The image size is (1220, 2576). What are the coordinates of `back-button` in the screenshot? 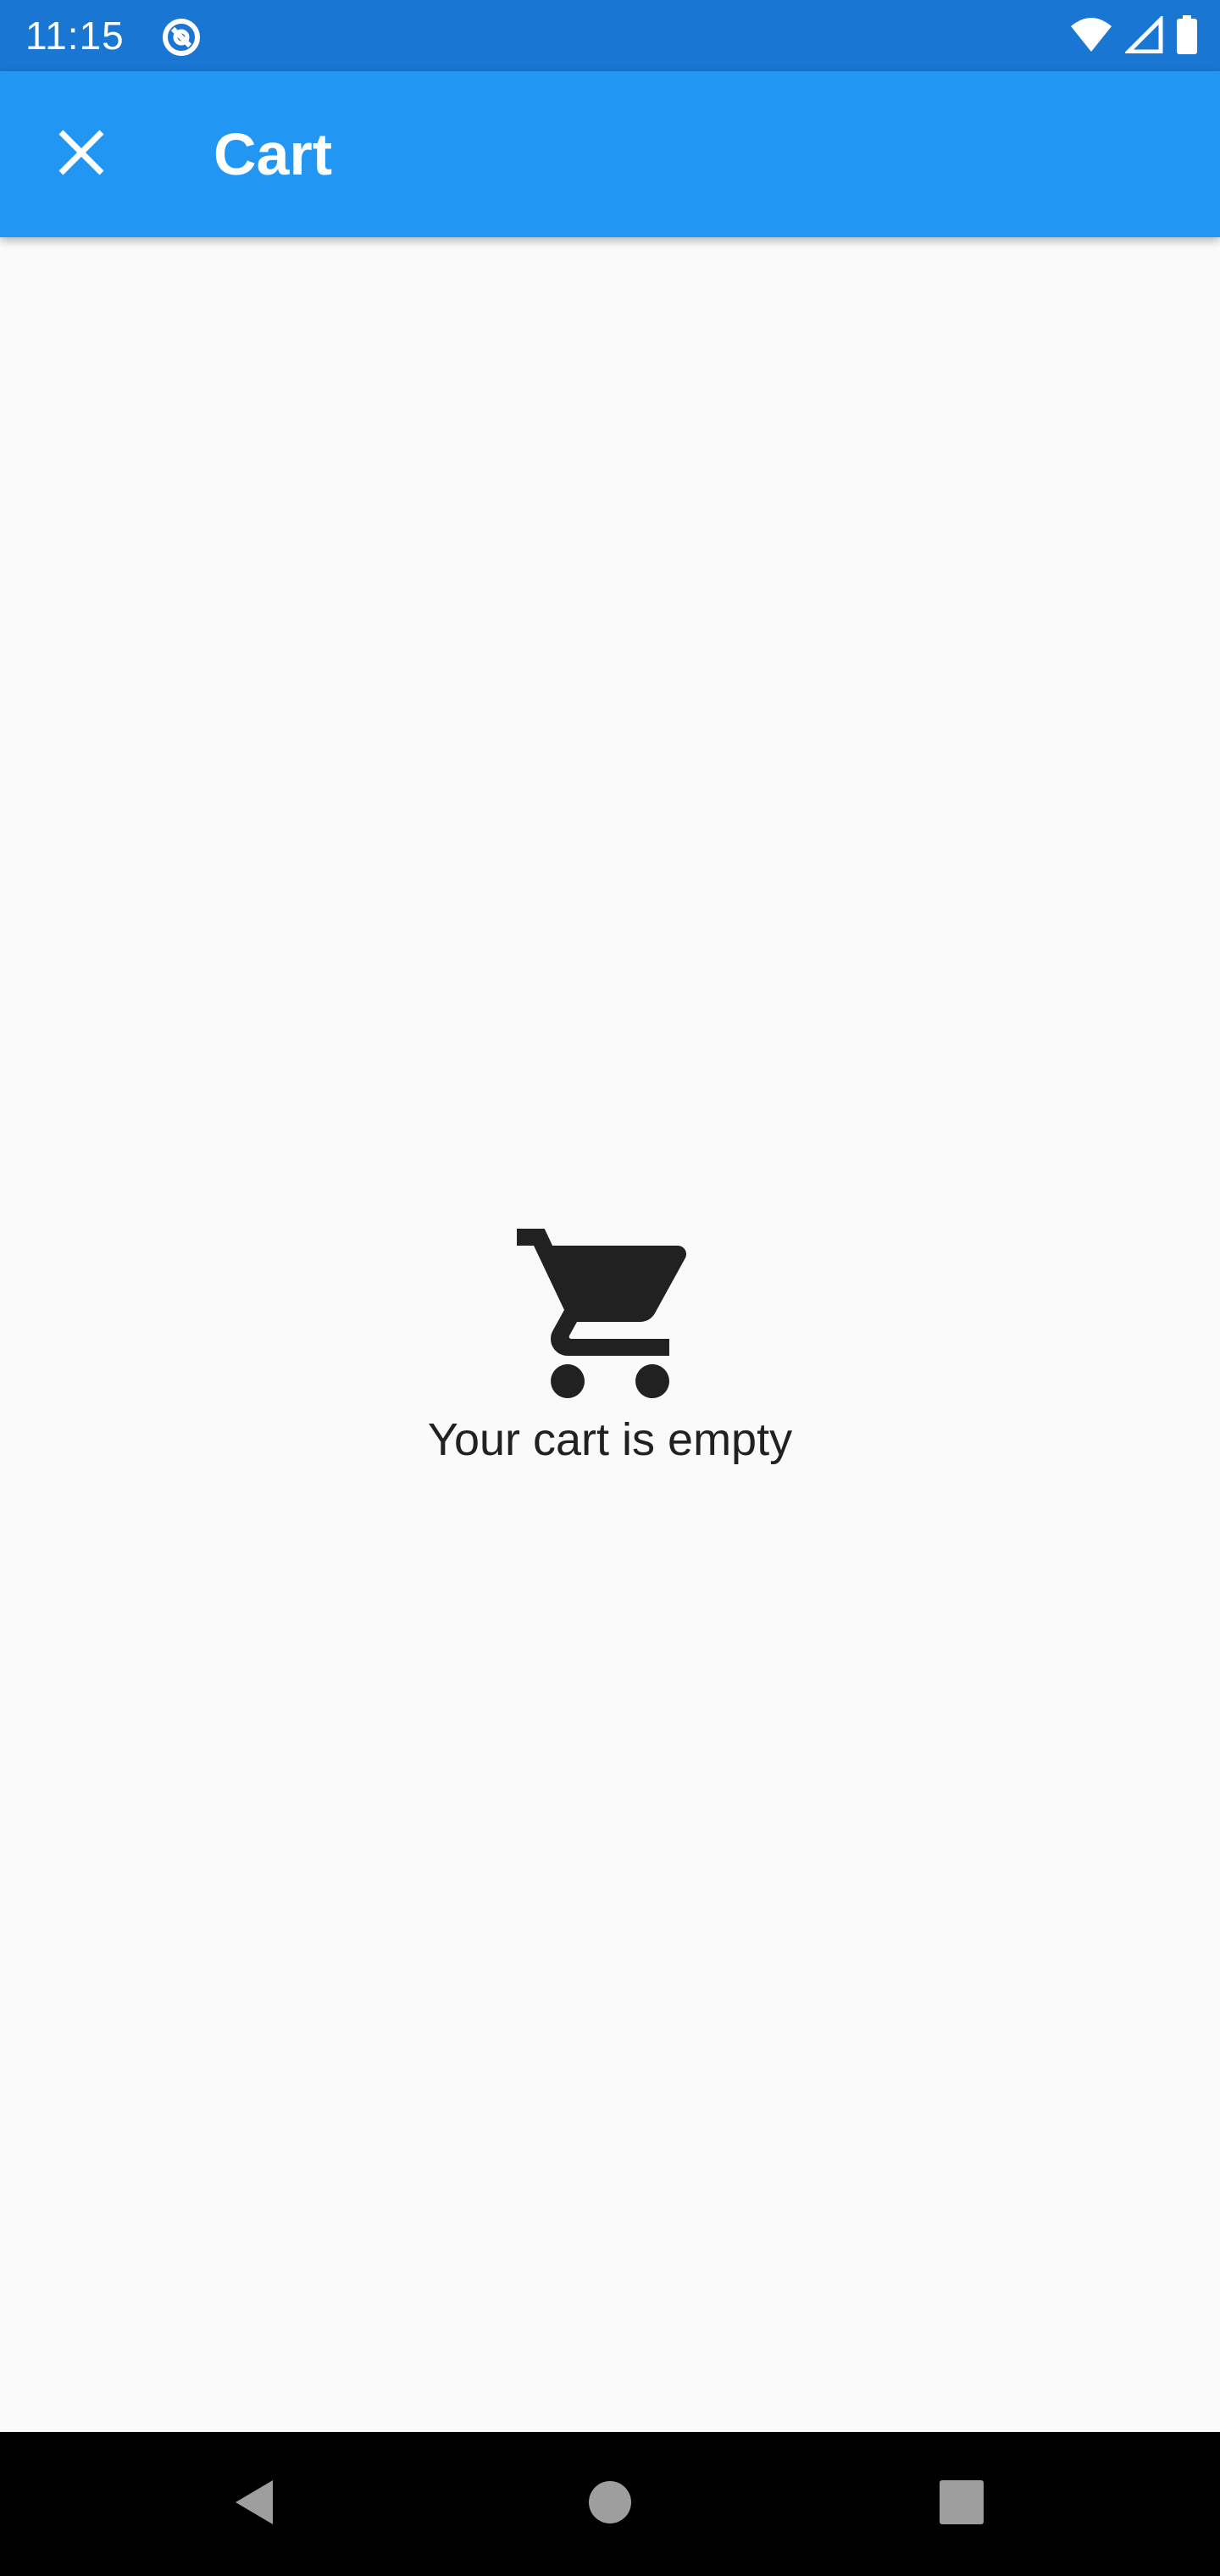 It's located at (254, 2504).